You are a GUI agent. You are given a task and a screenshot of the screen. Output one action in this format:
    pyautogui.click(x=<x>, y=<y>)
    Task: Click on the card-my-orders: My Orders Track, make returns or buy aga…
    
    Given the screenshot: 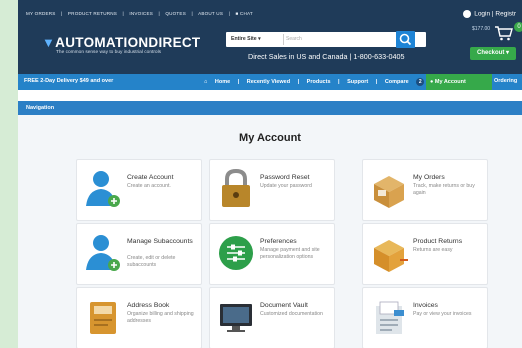 What is the action you would take?
    pyautogui.click(x=425, y=190)
    